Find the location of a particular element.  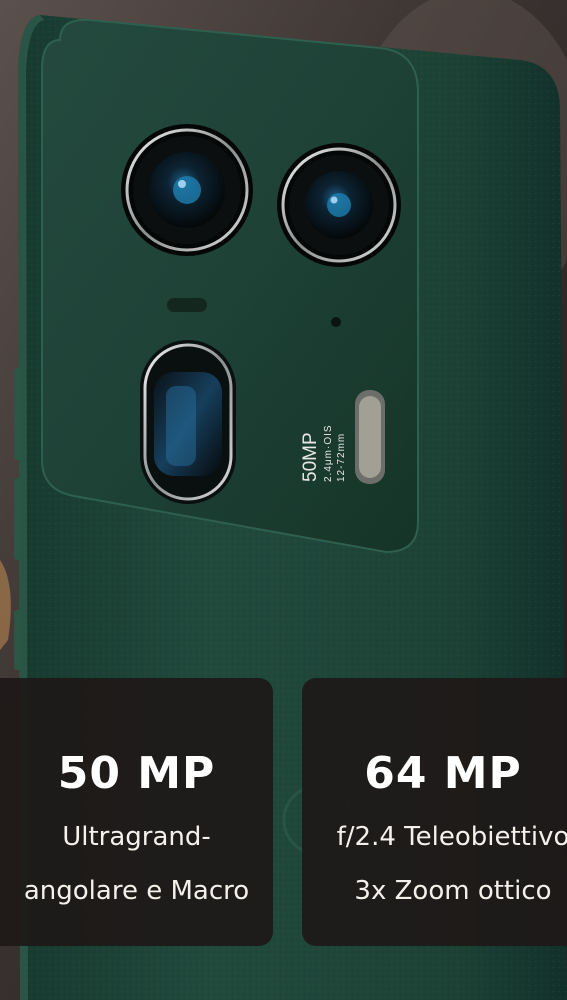

spec-line: f/2.4 Teleobiettivo is located at coordinates (451, 837).